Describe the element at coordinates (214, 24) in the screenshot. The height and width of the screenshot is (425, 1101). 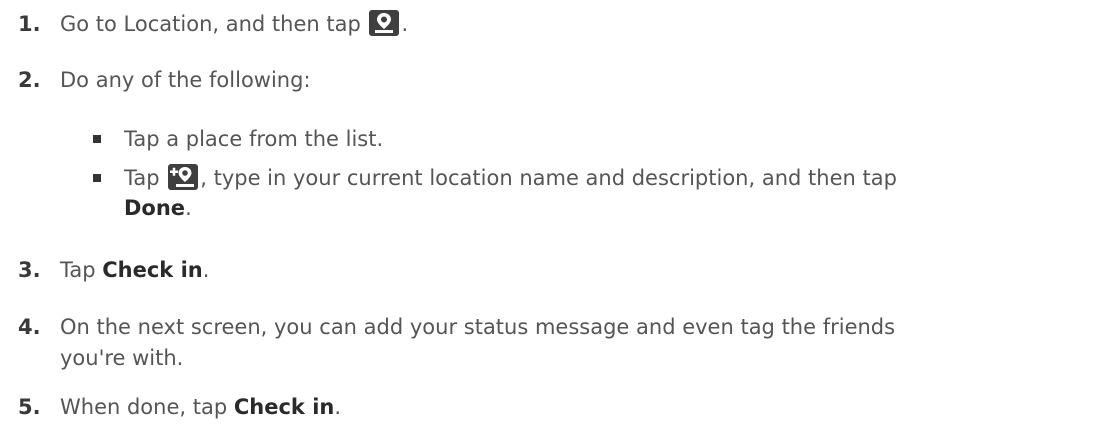
I see `step-text-part: Go to Location, and then tap` at that location.